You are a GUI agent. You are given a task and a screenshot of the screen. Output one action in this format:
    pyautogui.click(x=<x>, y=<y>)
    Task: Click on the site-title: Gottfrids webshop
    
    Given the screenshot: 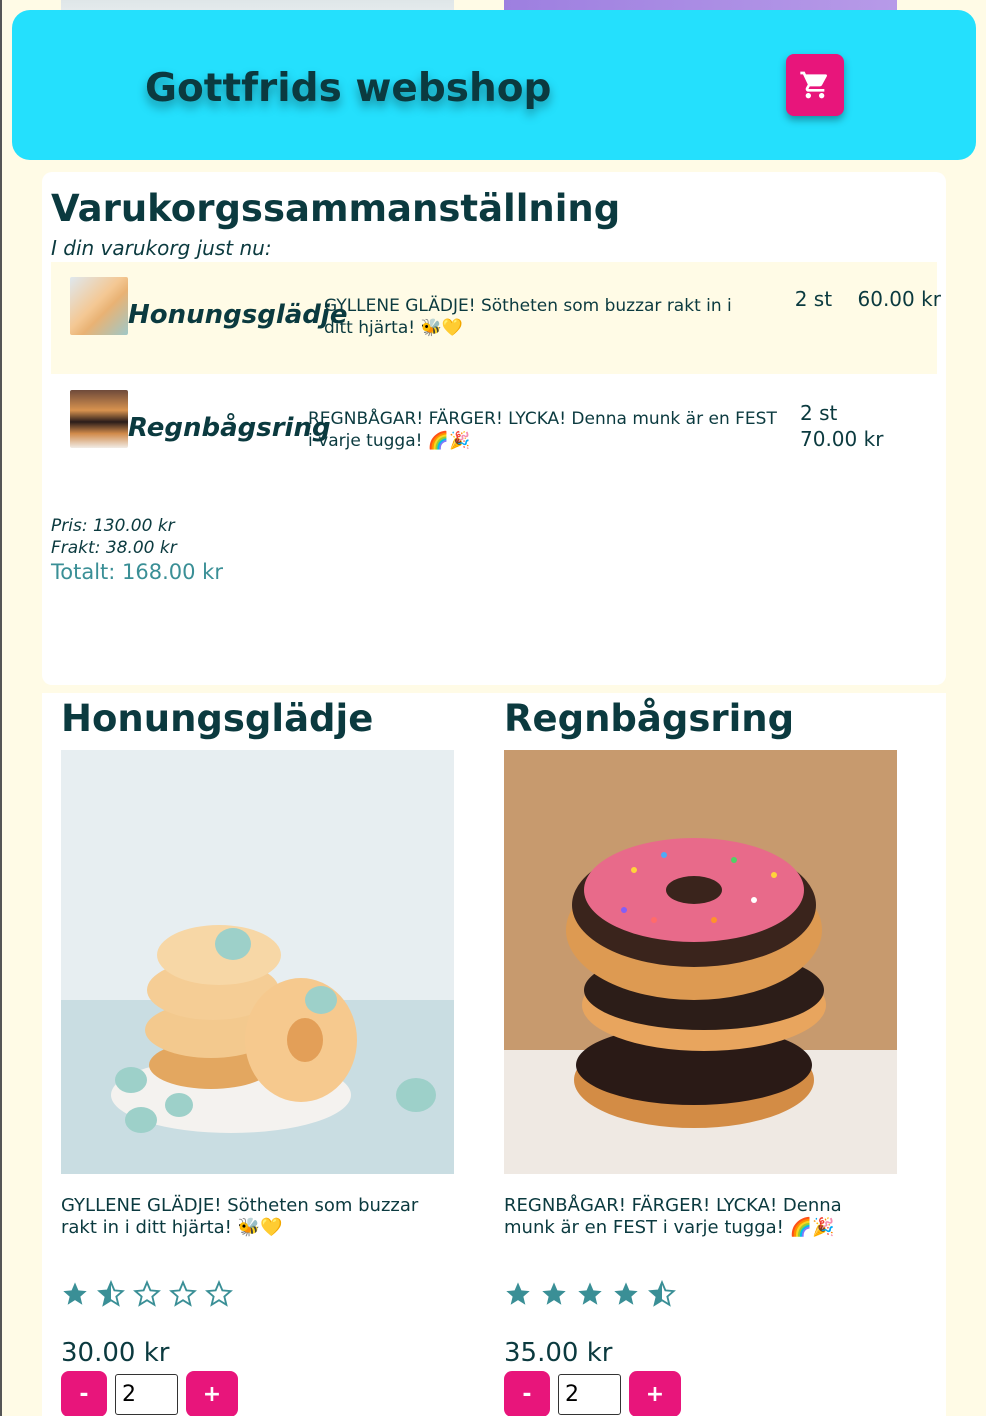 What is the action you would take?
    pyautogui.click(x=348, y=88)
    